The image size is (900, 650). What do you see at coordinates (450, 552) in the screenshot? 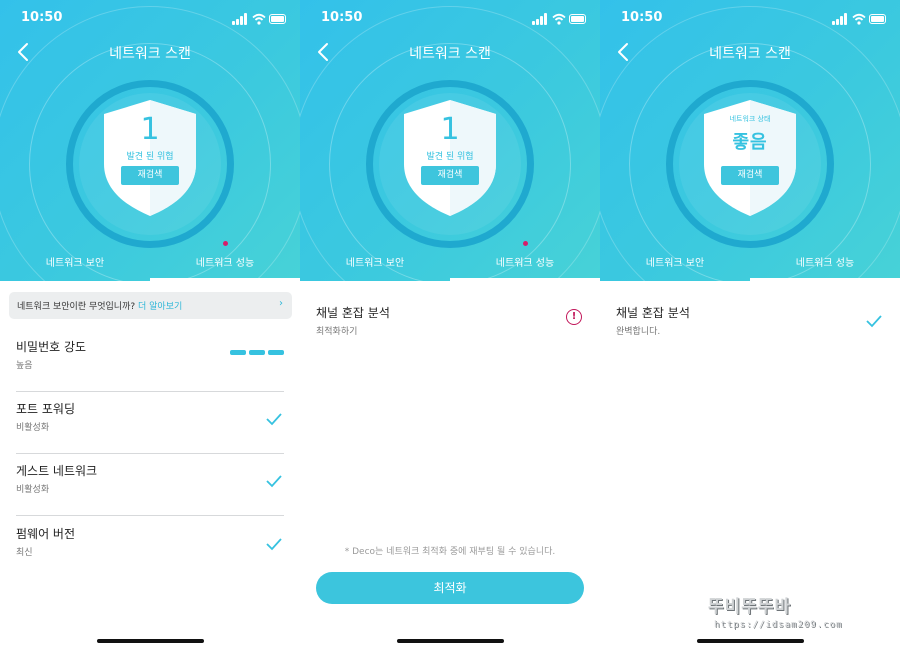
I see `reboot-note: * Deco는 네트워크 최적화 중에 재부팅 될 수 있습니다.` at bounding box center [450, 552].